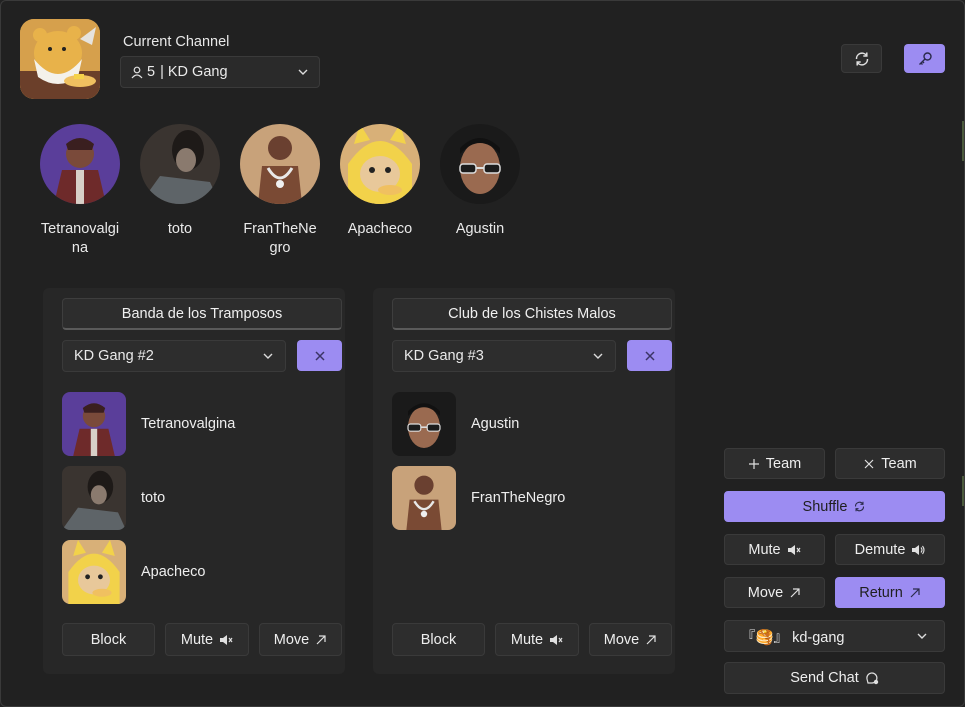  What do you see at coordinates (380, 229) in the screenshot?
I see `member-name: Apacheco` at bounding box center [380, 229].